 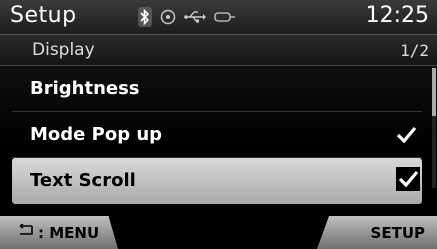 I want to click on menu-button: : MENU, so click(x=59, y=232).